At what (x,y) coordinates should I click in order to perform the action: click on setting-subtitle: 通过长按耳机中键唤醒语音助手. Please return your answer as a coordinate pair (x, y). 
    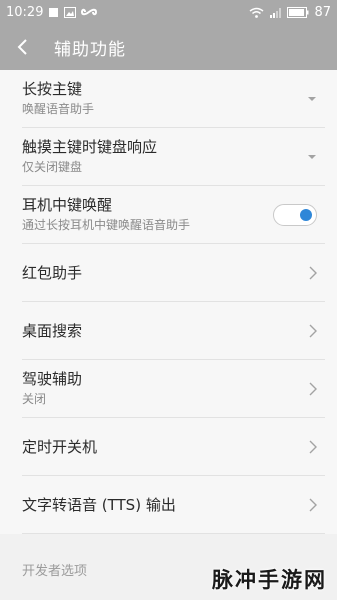
    Looking at the image, I should click on (106, 225).